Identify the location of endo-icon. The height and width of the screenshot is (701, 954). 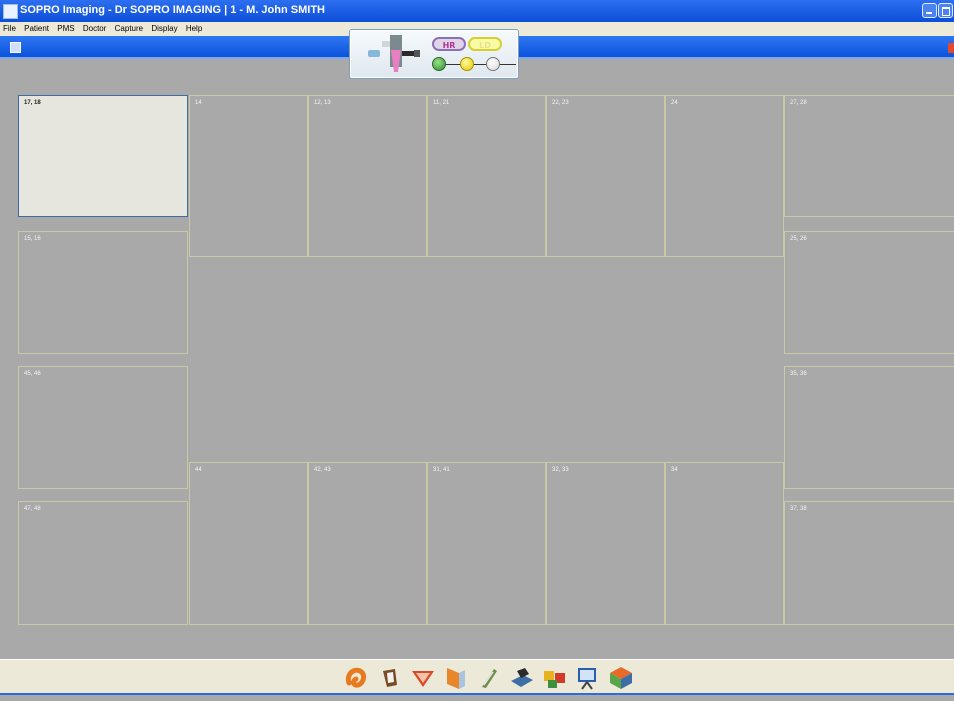
(489, 678).